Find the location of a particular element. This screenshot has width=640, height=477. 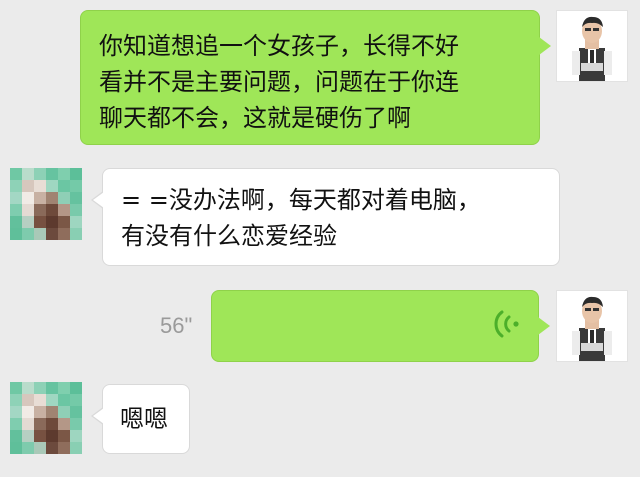

voice-duration: 56" is located at coordinates (176, 325).